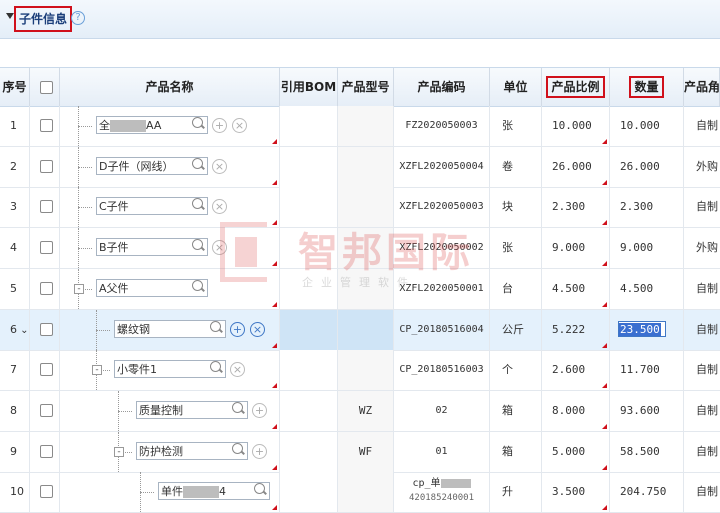 This screenshot has width=720, height=513. What do you see at coordinates (360, 249) in the screenshot?
I see `table-row: 4 B子件 × XZFL2020050002 张 9.000 9.000 外购` at bounding box center [360, 249].